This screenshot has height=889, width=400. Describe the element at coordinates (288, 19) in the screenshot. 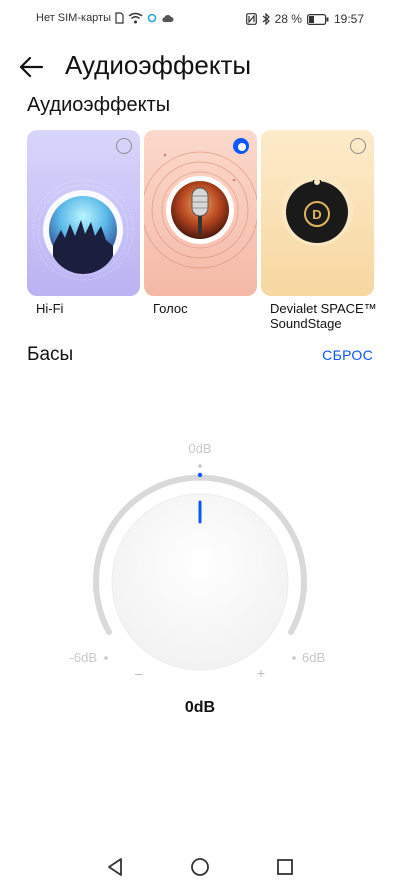

I see `battery-percent: 28 %` at that location.